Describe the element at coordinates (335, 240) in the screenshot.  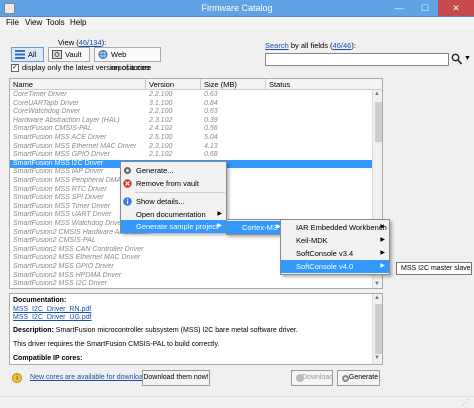
I see `menu-keil-mdk: Keil-MDK ▶` at that location.